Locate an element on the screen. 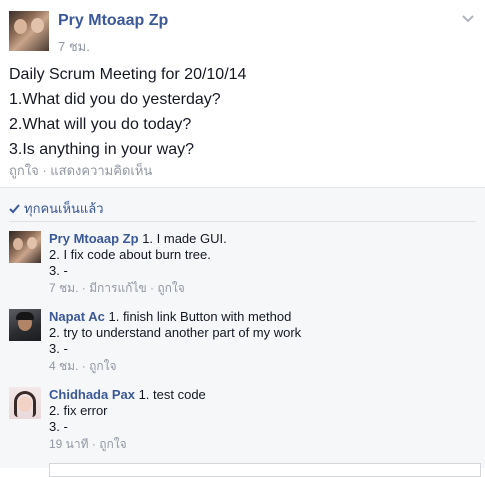  post-line: 2.What will you do today? is located at coordinates (100, 124).